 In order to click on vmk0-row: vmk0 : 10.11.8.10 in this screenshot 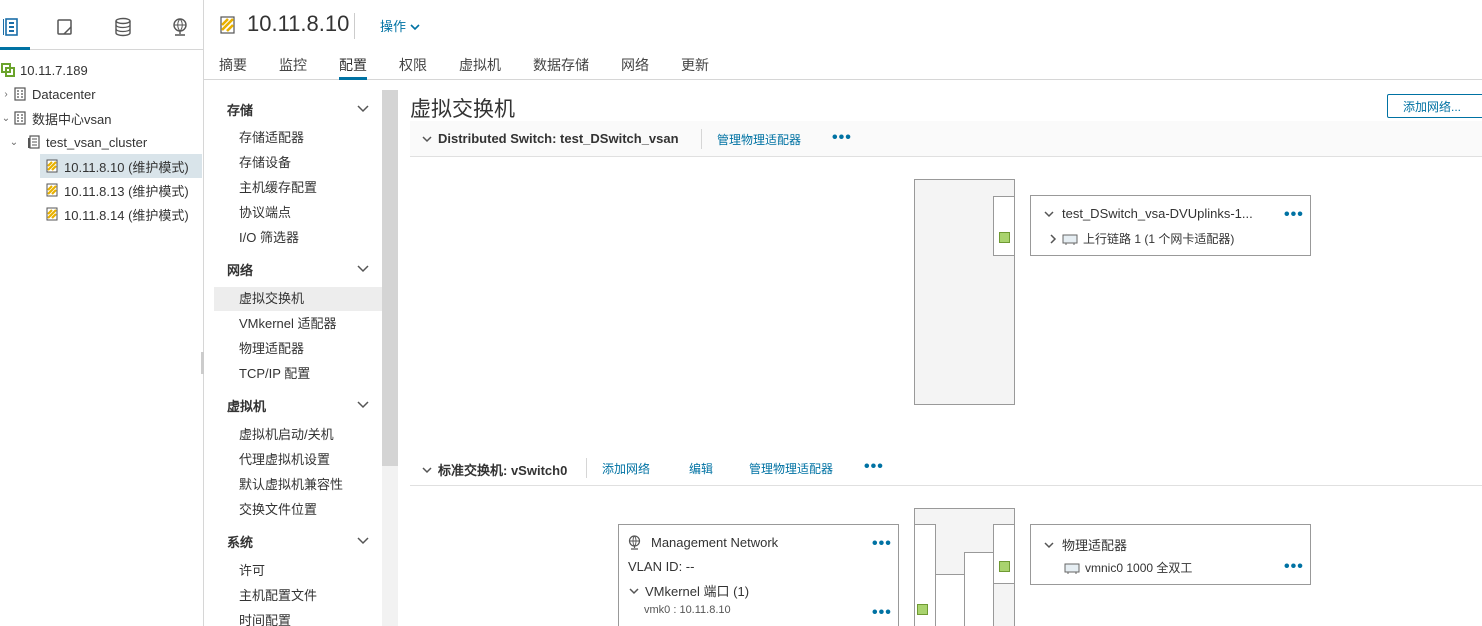, I will do `click(687, 610)`.